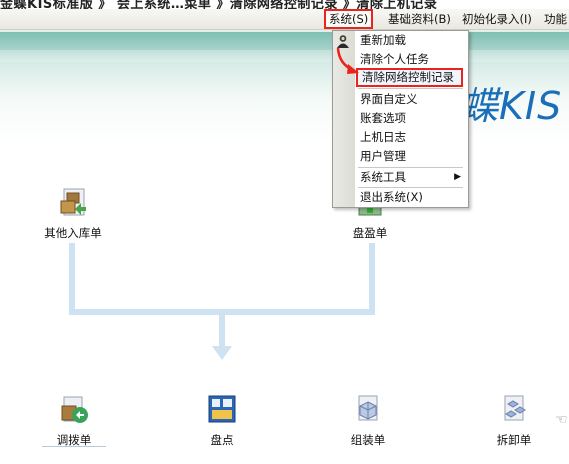 Image resolution: width=569 pixels, height=464 pixels. Describe the element at coordinates (561, 420) in the screenshot. I see `edge-mark-icon: ☜` at that location.